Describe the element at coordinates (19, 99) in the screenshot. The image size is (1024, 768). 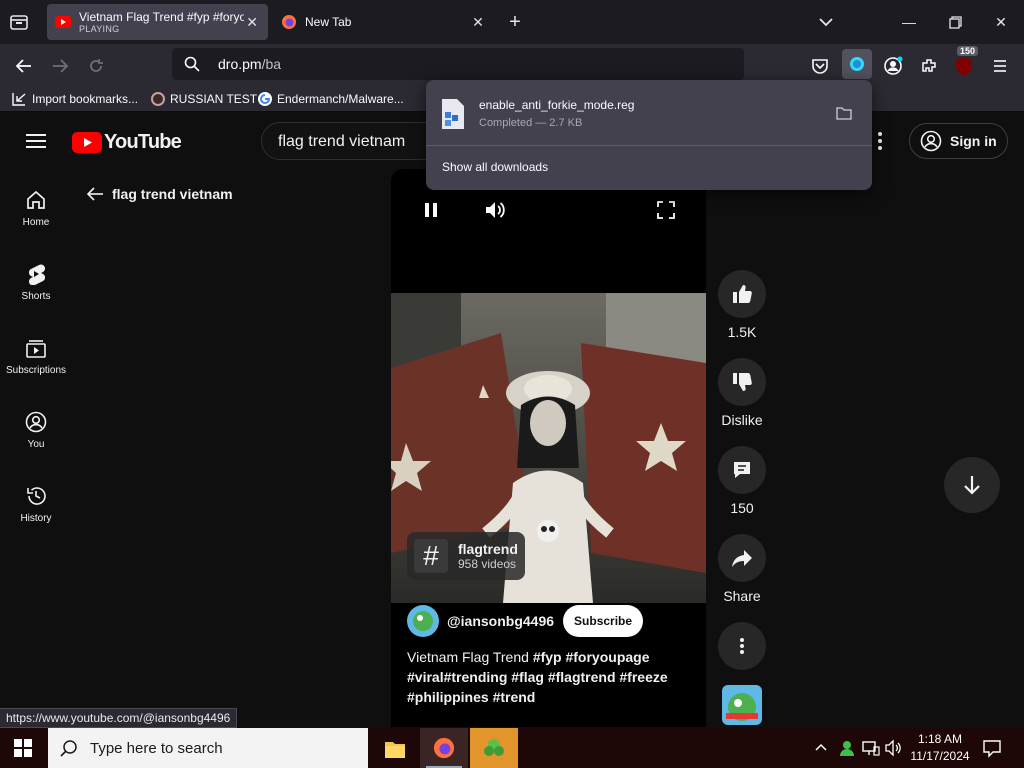
I see `import-icon` at that location.